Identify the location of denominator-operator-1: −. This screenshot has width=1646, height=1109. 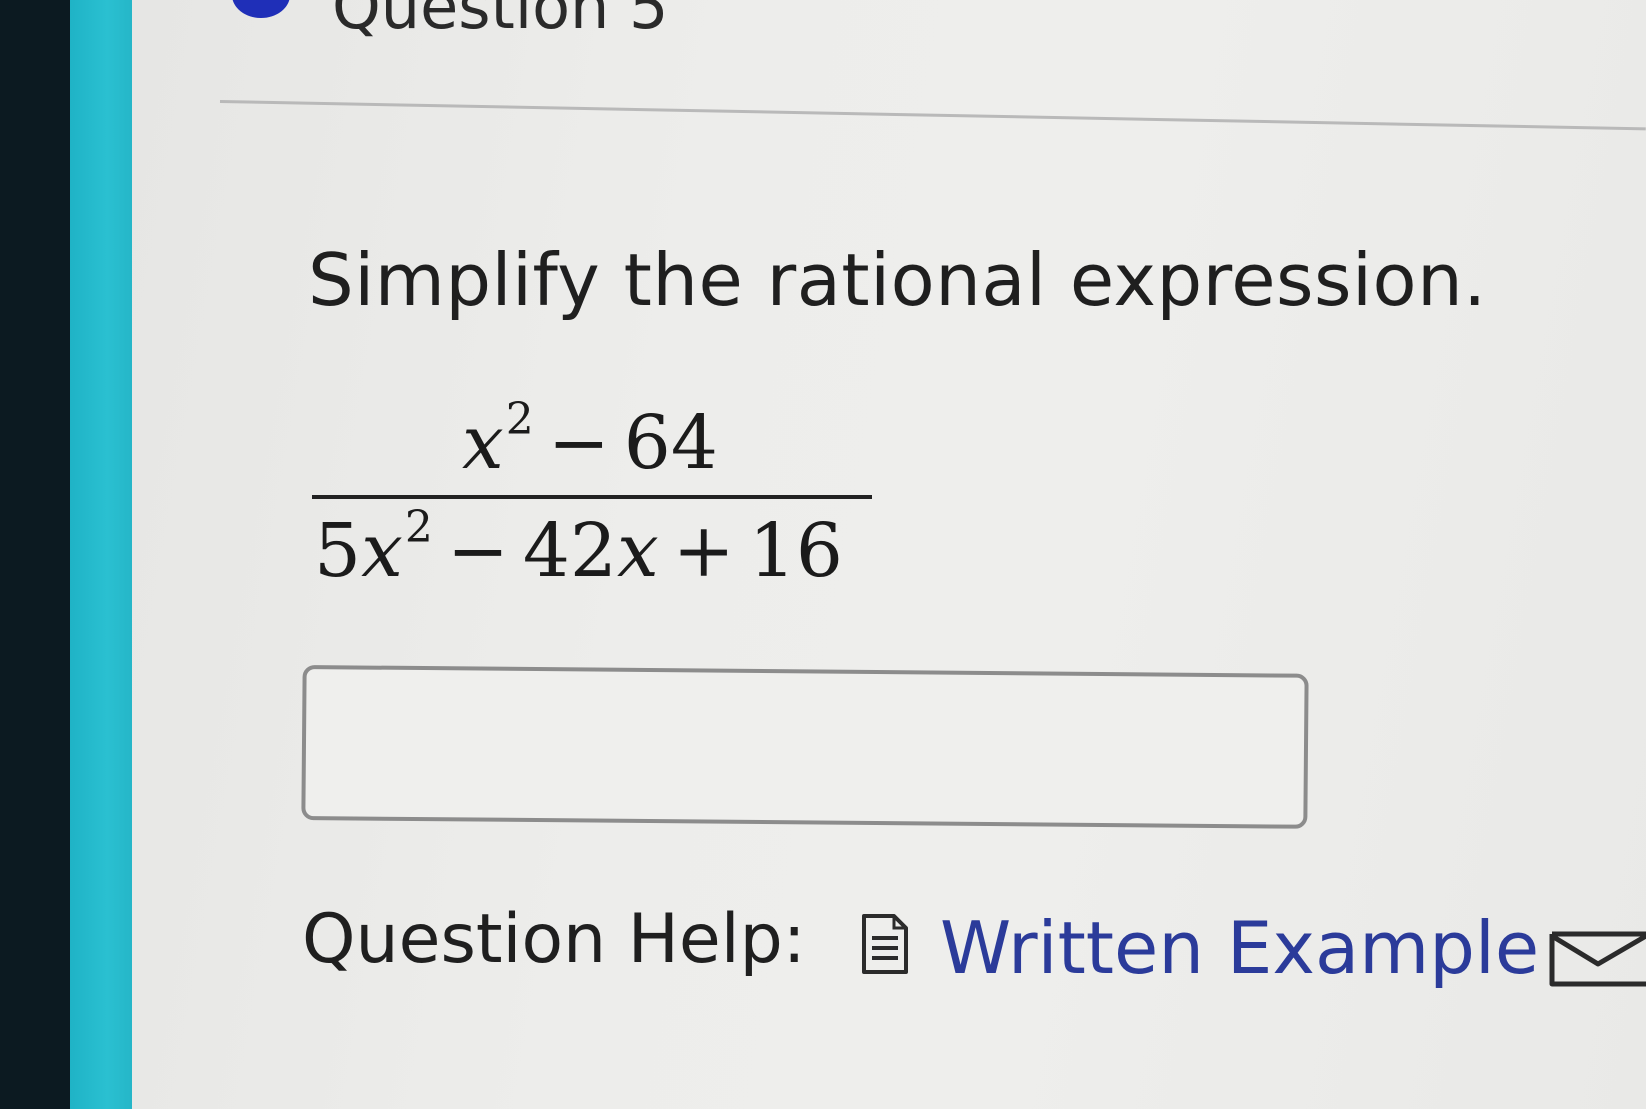
(477, 551).